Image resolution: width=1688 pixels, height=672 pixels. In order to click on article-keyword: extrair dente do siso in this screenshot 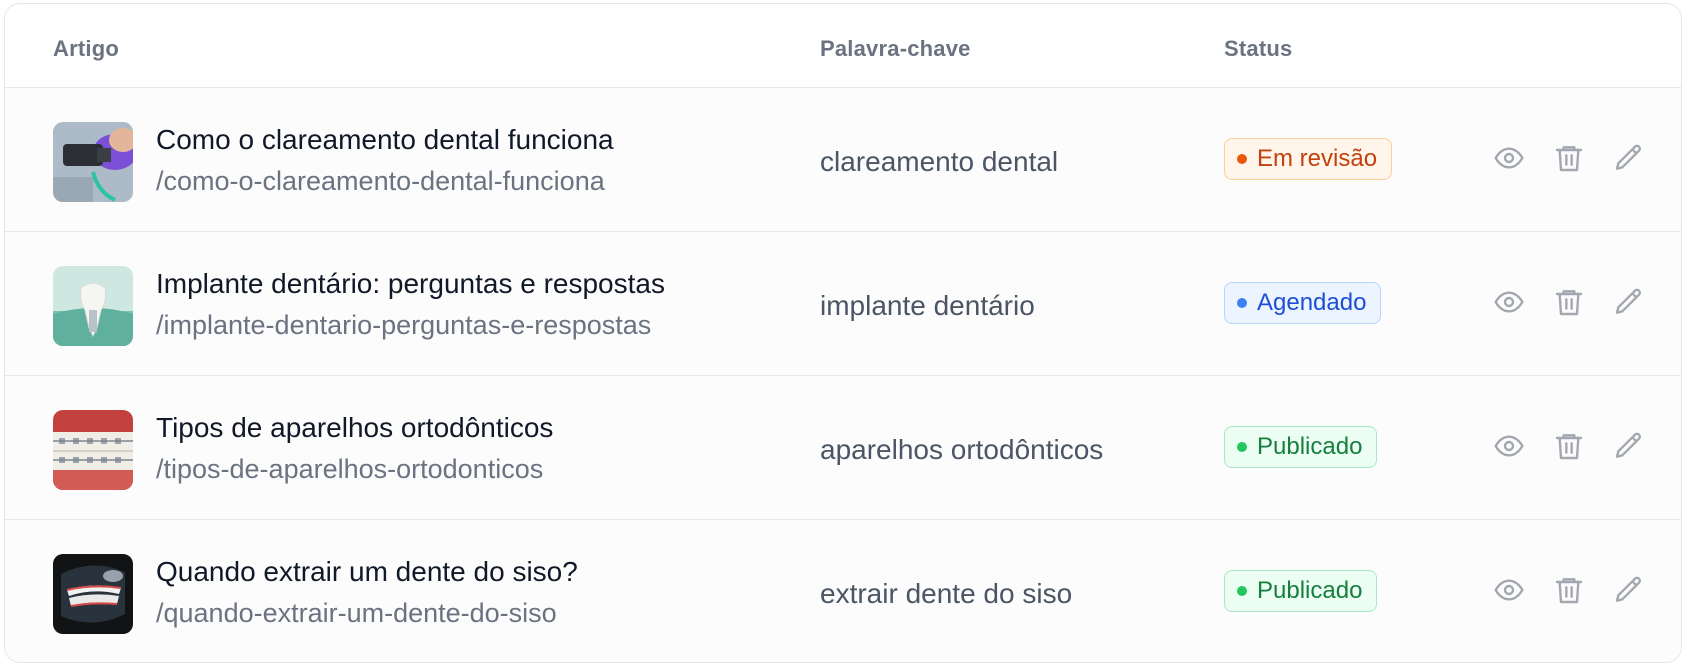, I will do `click(946, 593)`.